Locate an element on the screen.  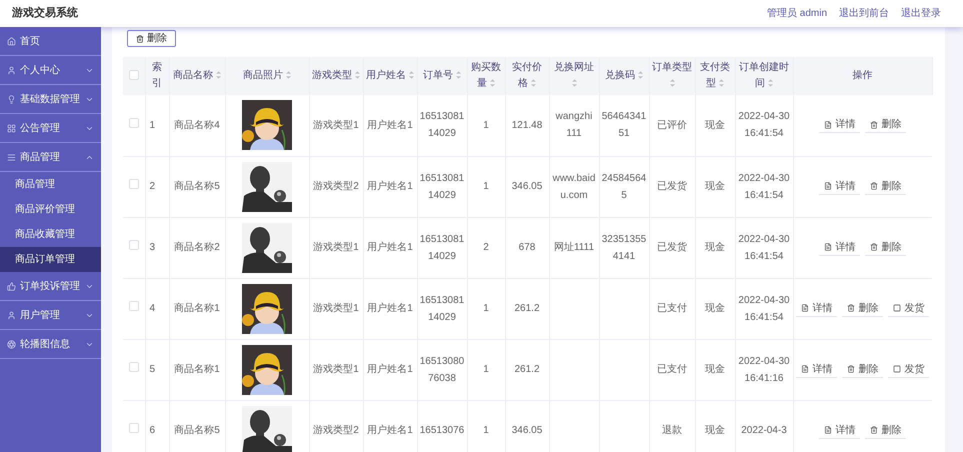
sidebar-subitem: 商品收藏管理 is located at coordinates (50, 234).